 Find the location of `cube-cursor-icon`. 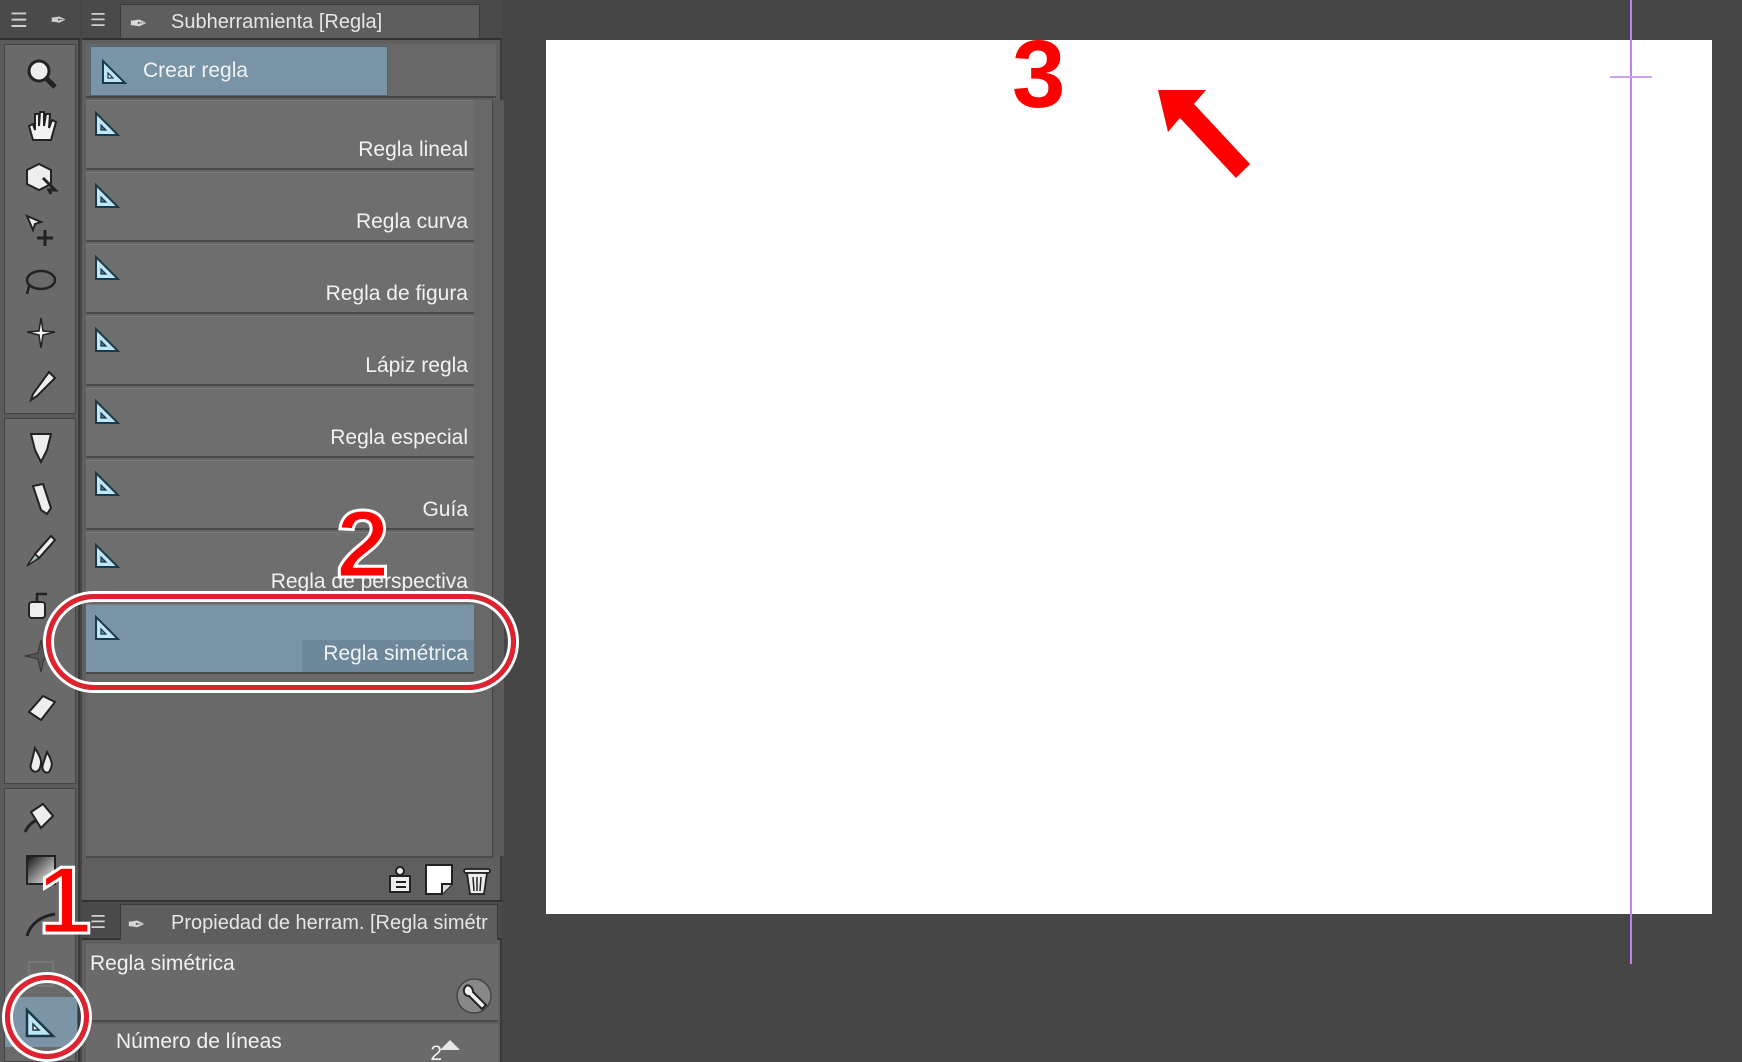

cube-cursor-icon is located at coordinates (42, 178).